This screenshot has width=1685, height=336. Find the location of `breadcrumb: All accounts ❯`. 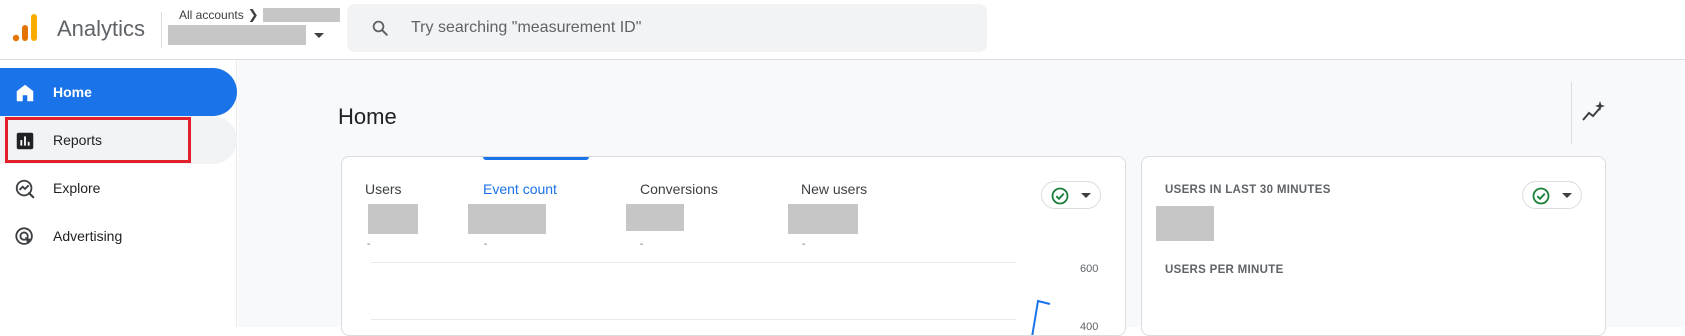

breadcrumb: All accounts ❯ is located at coordinates (259, 15).